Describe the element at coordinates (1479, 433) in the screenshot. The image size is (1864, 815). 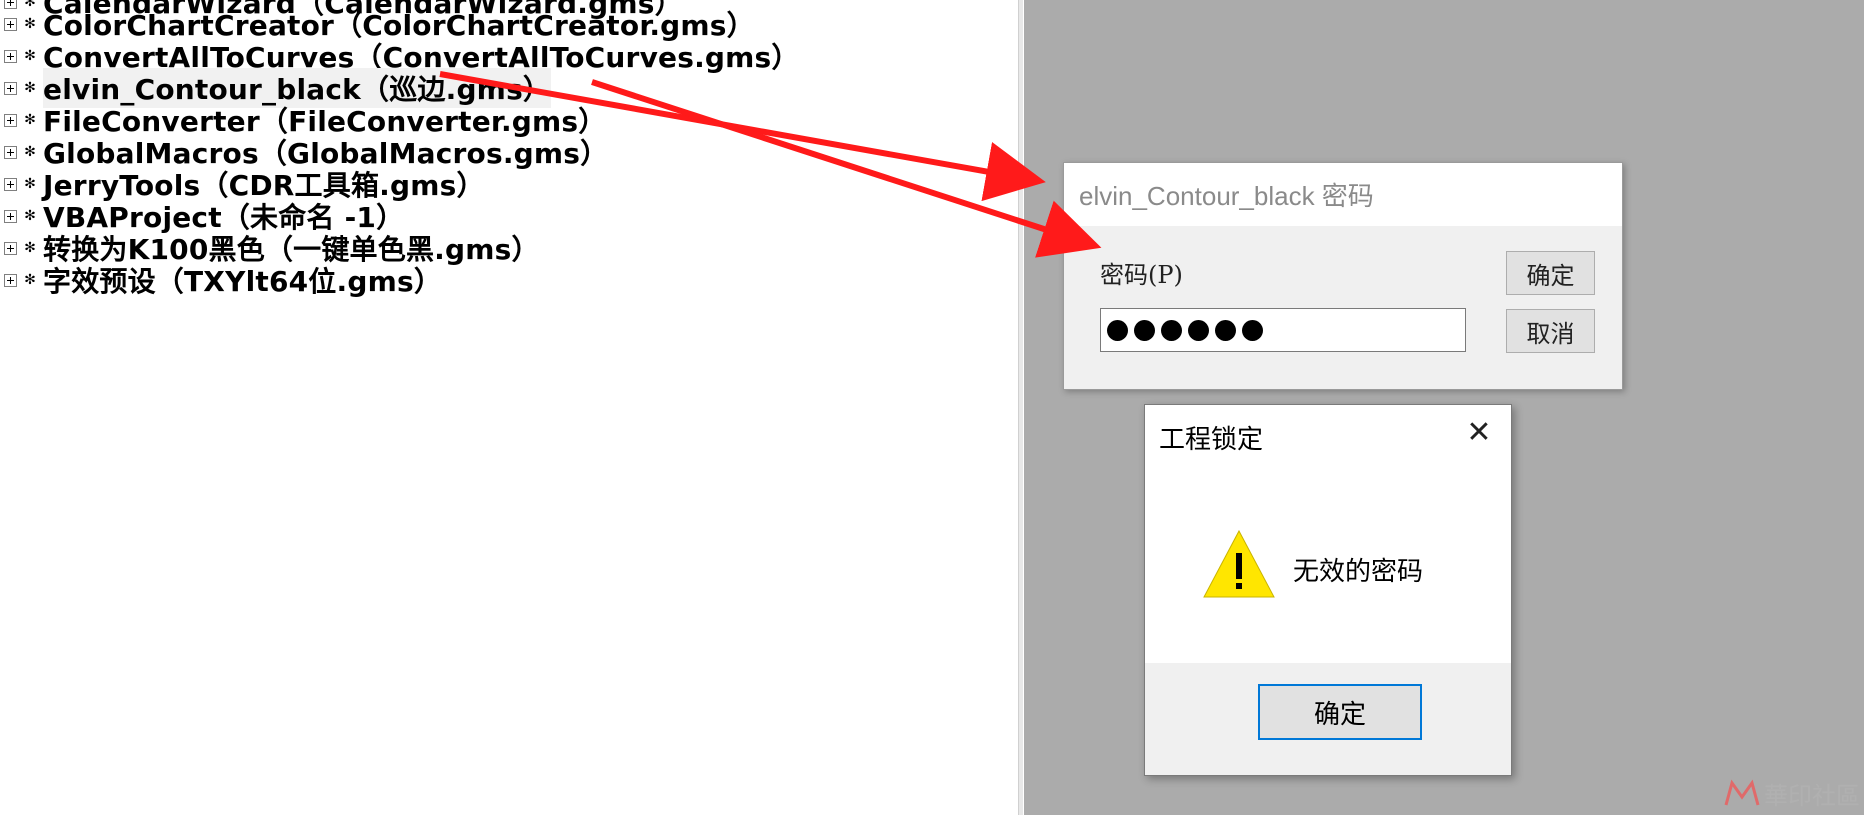
I see `close-icon: ✕` at that location.